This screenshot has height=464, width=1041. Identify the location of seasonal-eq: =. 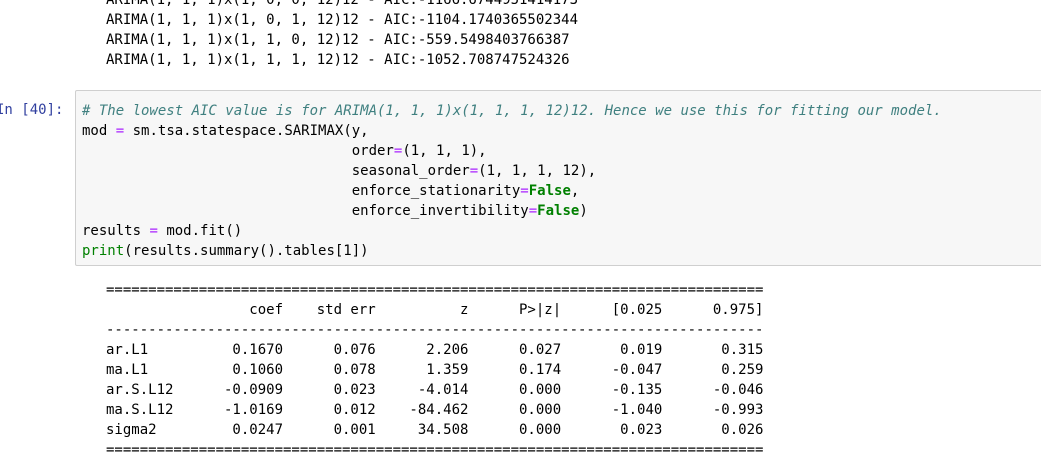
(474, 171).